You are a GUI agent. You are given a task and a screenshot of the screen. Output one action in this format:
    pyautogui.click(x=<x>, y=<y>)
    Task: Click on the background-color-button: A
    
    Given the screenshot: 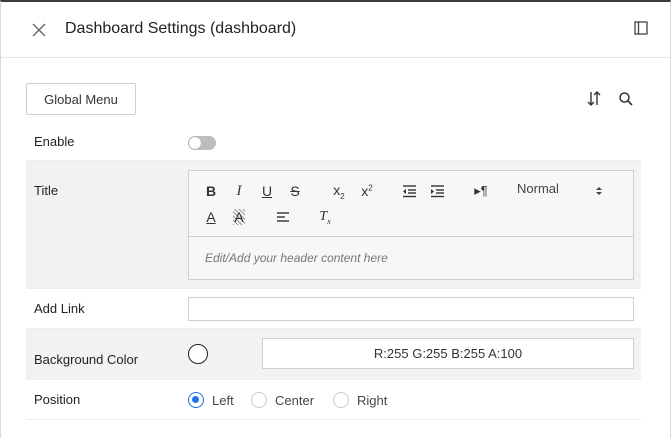 What is the action you would take?
    pyautogui.click(x=239, y=217)
    